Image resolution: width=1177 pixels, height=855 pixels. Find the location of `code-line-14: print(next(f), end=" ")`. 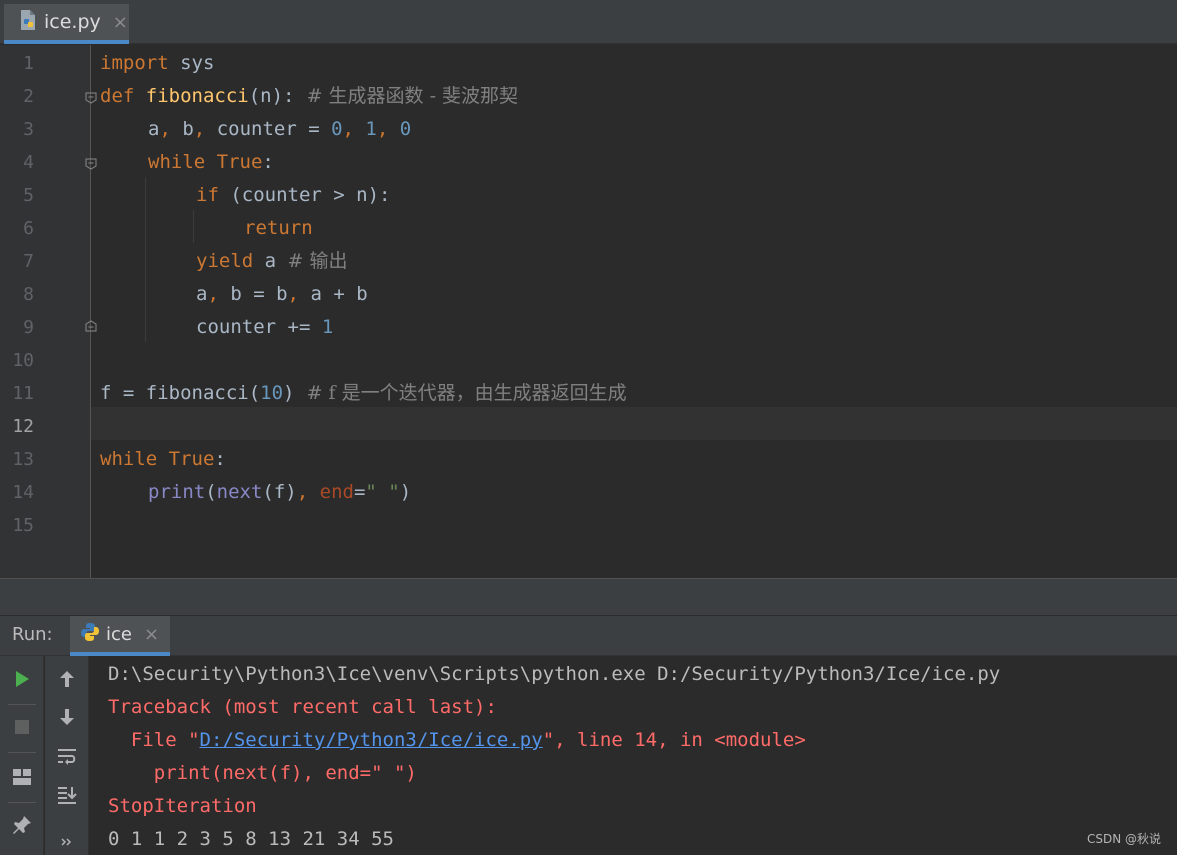

code-line-14: print(next(f), end=" ") is located at coordinates (279, 492).